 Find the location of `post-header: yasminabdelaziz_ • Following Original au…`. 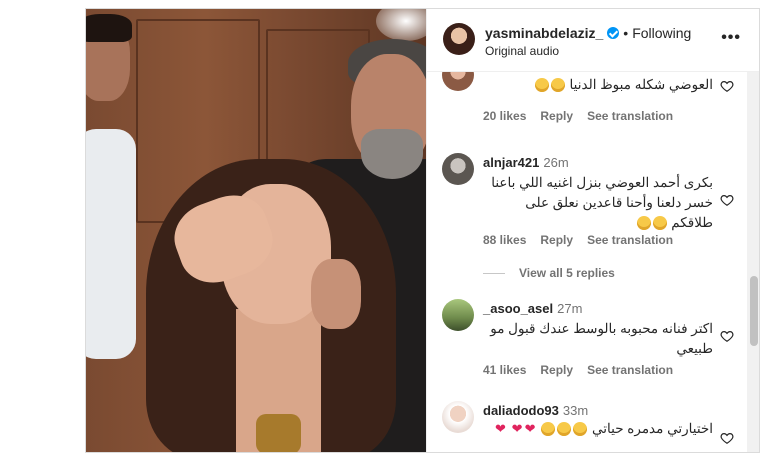

post-header: yasminabdelaziz_ • Following Original au… is located at coordinates (593, 40).